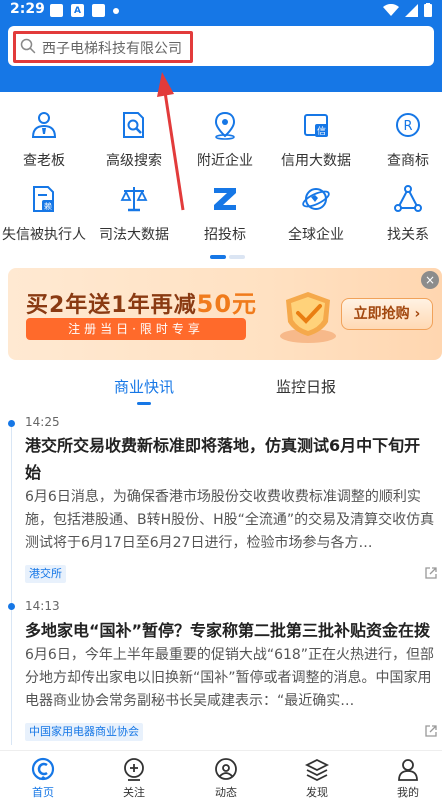 The width and height of the screenshot is (442, 804). I want to click on grid-item-boss: 查老板, so click(44, 140).